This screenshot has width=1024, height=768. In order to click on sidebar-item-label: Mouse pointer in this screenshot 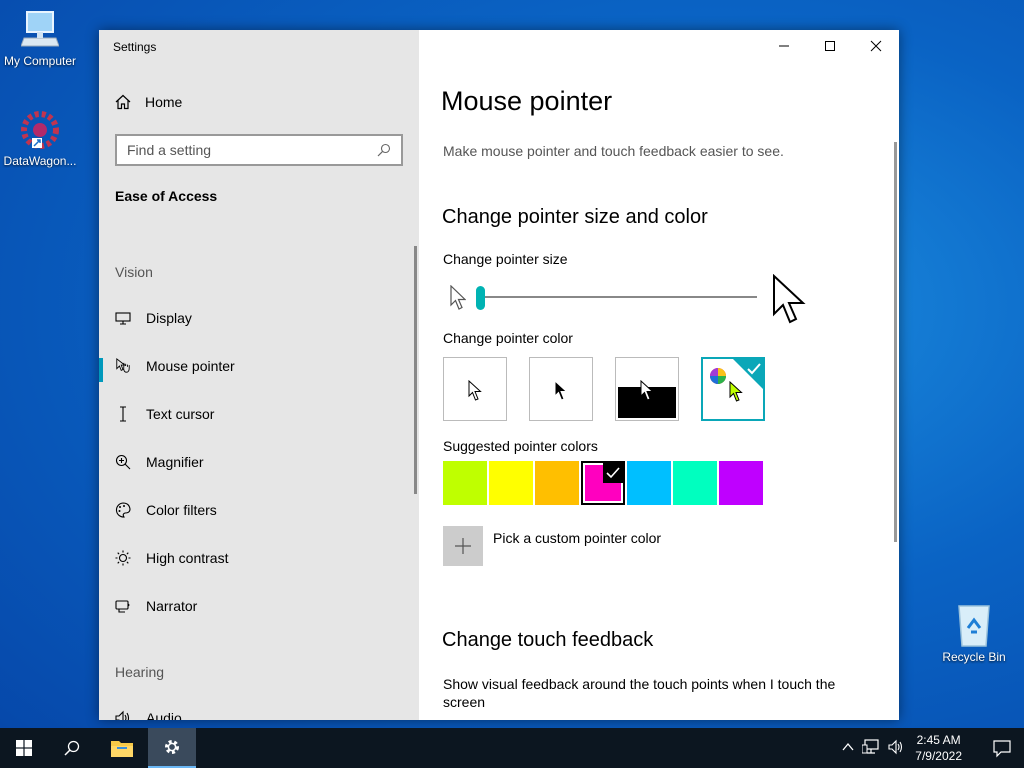, I will do `click(190, 366)`.